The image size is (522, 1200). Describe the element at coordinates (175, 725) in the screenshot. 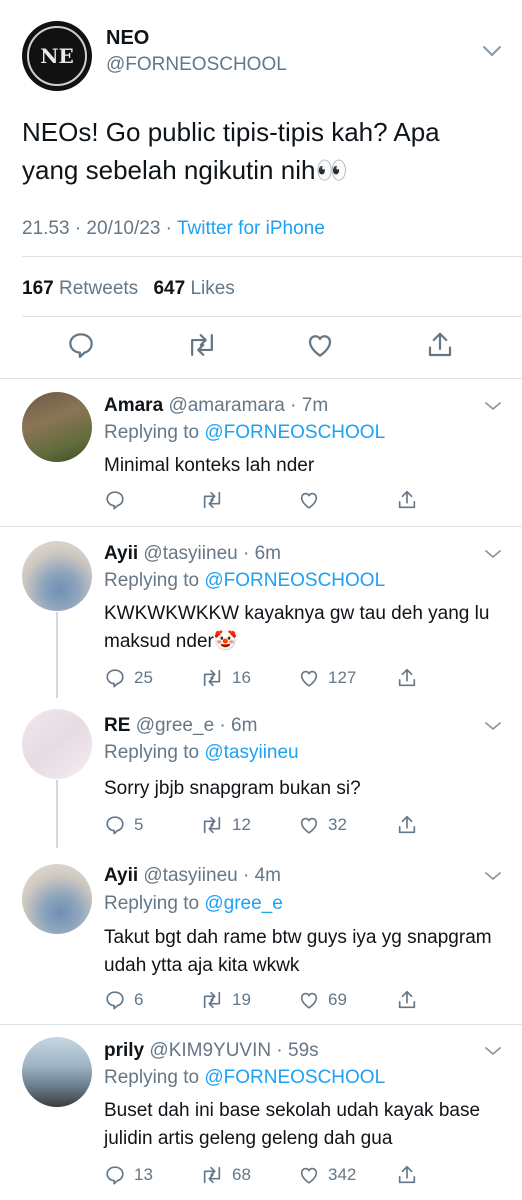

I see `reply-author-handle: @gree_e` at that location.